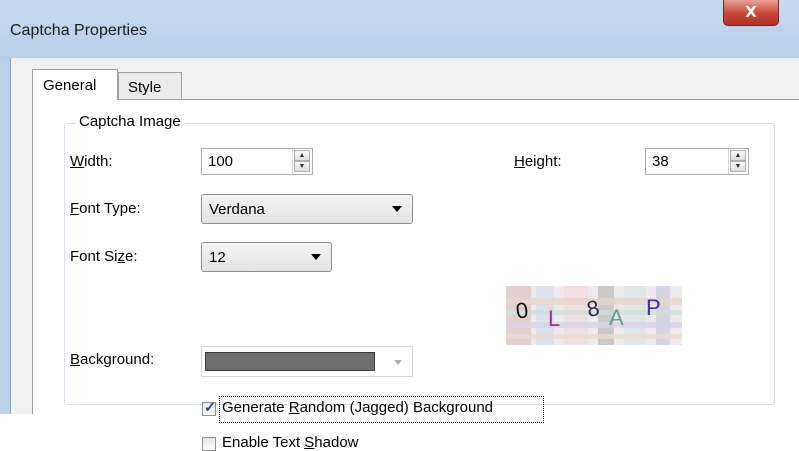 The height and width of the screenshot is (451, 799). Describe the element at coordinates (594, 315) in the screenshot. I see `captcha-preview-image: 0 L 8 A P` at that location.